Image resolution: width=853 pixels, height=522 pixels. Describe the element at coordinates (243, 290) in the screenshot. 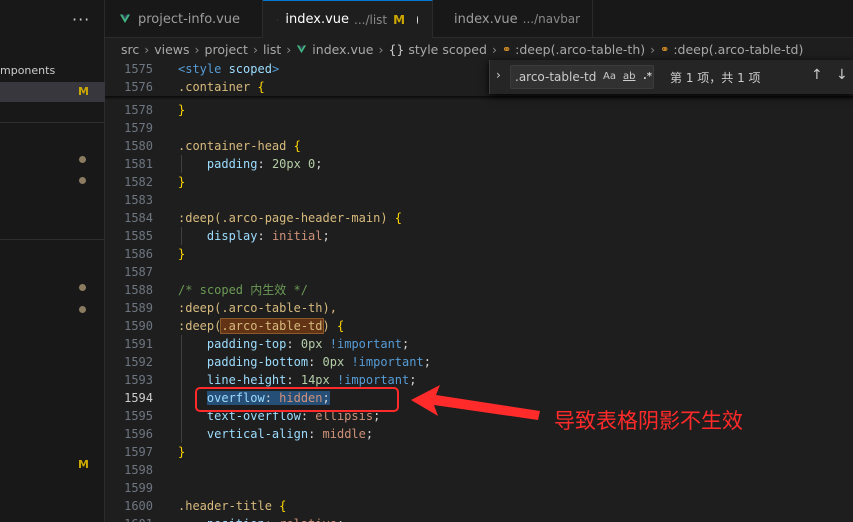

I see `code-line: /* scoped 内生效 */` at that location.